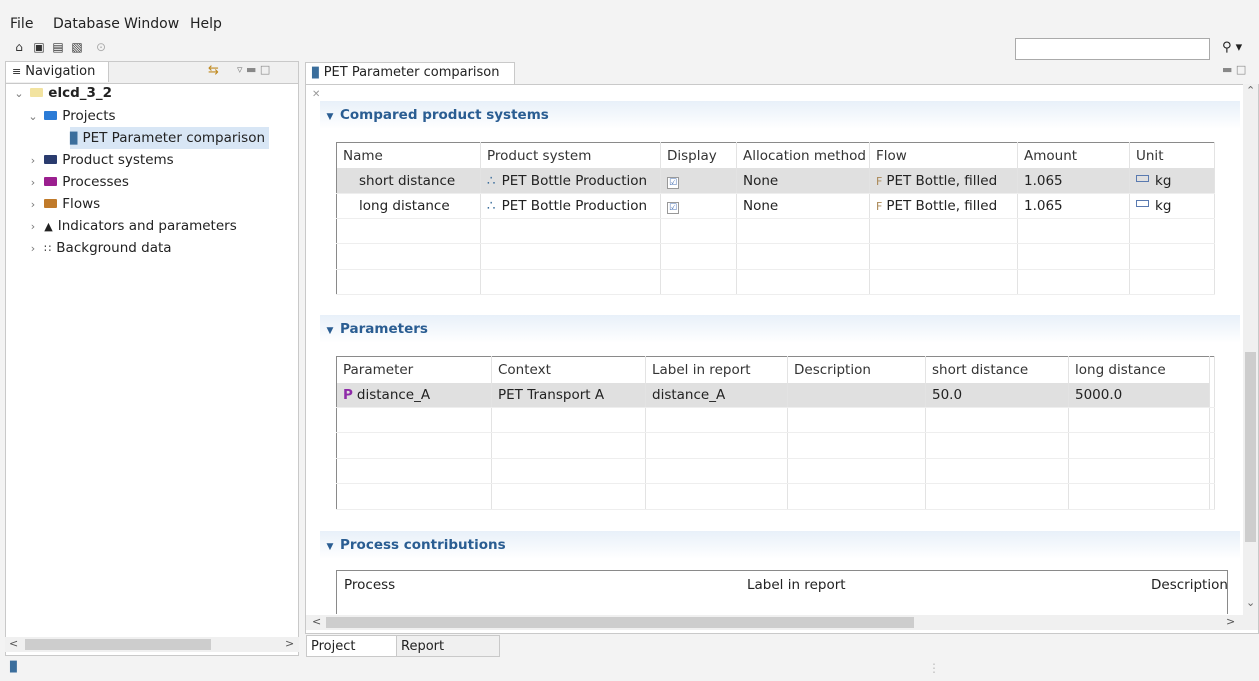 Image resolution: width=1259 pixels, height=681 pixels. I want to click on save-all-icon: ▧, so click(77, 47).